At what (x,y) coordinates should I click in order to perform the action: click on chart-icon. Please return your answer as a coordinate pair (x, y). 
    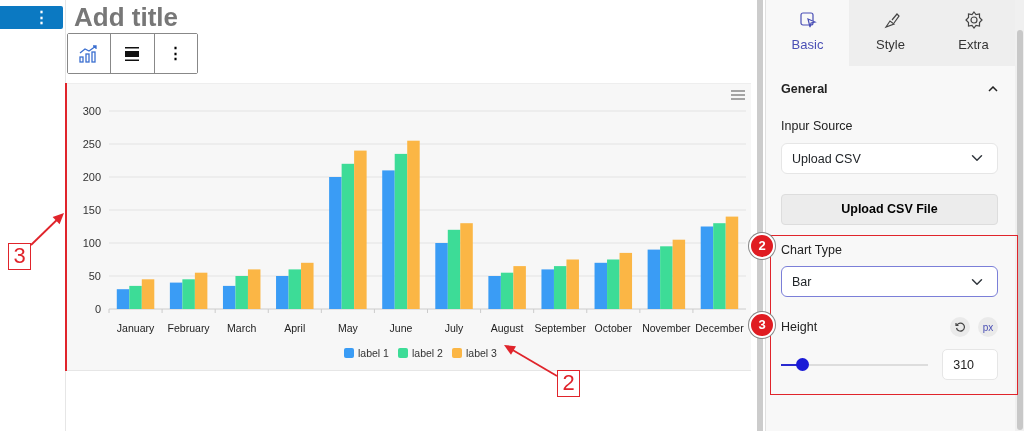
    Looking at the image, I should click on (89, 53).